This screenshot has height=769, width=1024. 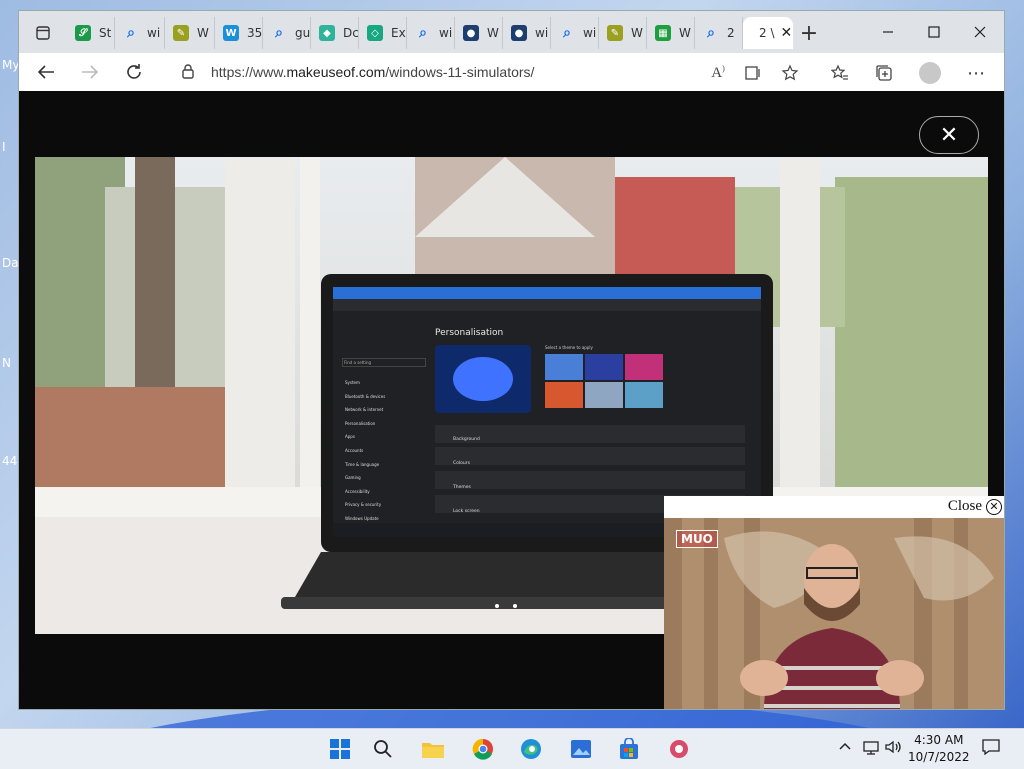 What do you see at coordinates (335, 33) in the screenshot?
I see `browser-tab: ◆ Dc` at bounding box center [335, 33].